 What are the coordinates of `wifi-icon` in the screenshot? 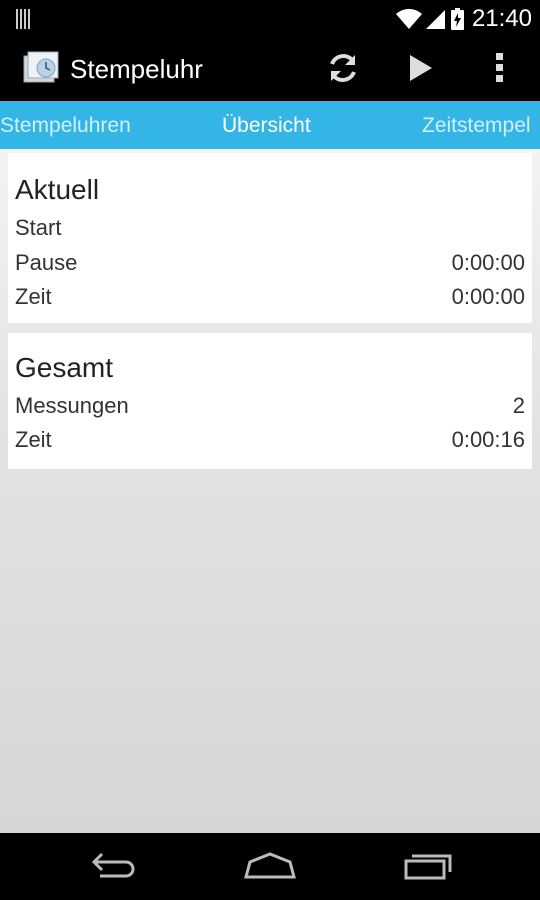 It's located at (409, 19).